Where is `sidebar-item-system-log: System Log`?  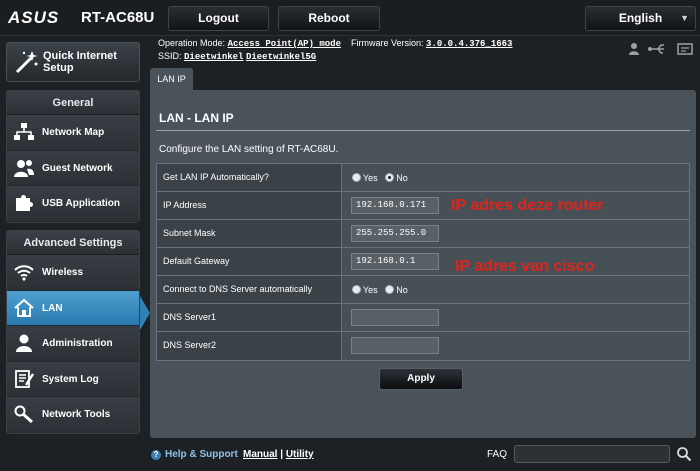 sidebar-item-system-log: System Log is located at coordinates (73, 379).